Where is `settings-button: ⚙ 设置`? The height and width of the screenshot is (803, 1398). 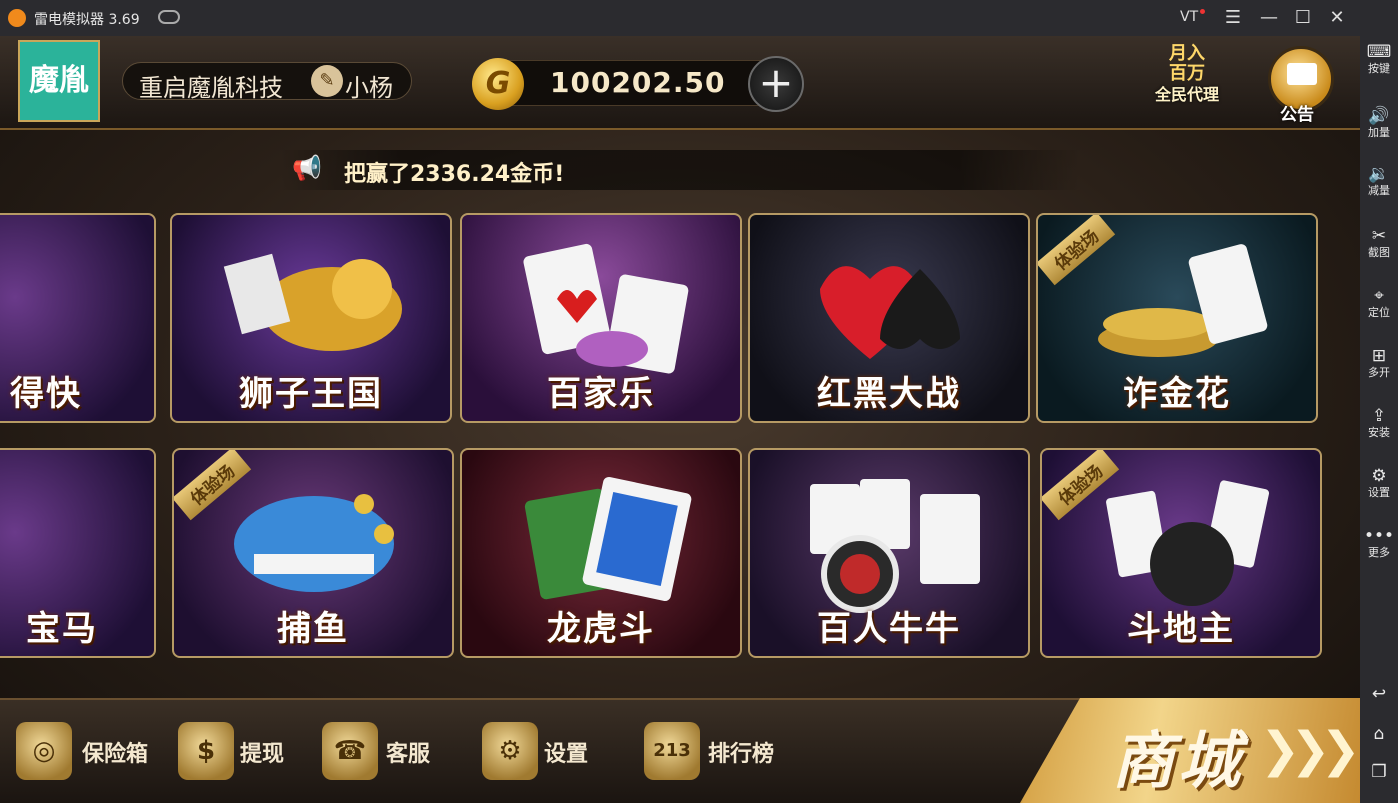
settings-button: ⚙ 设置 is located at coordinates (538, 752).